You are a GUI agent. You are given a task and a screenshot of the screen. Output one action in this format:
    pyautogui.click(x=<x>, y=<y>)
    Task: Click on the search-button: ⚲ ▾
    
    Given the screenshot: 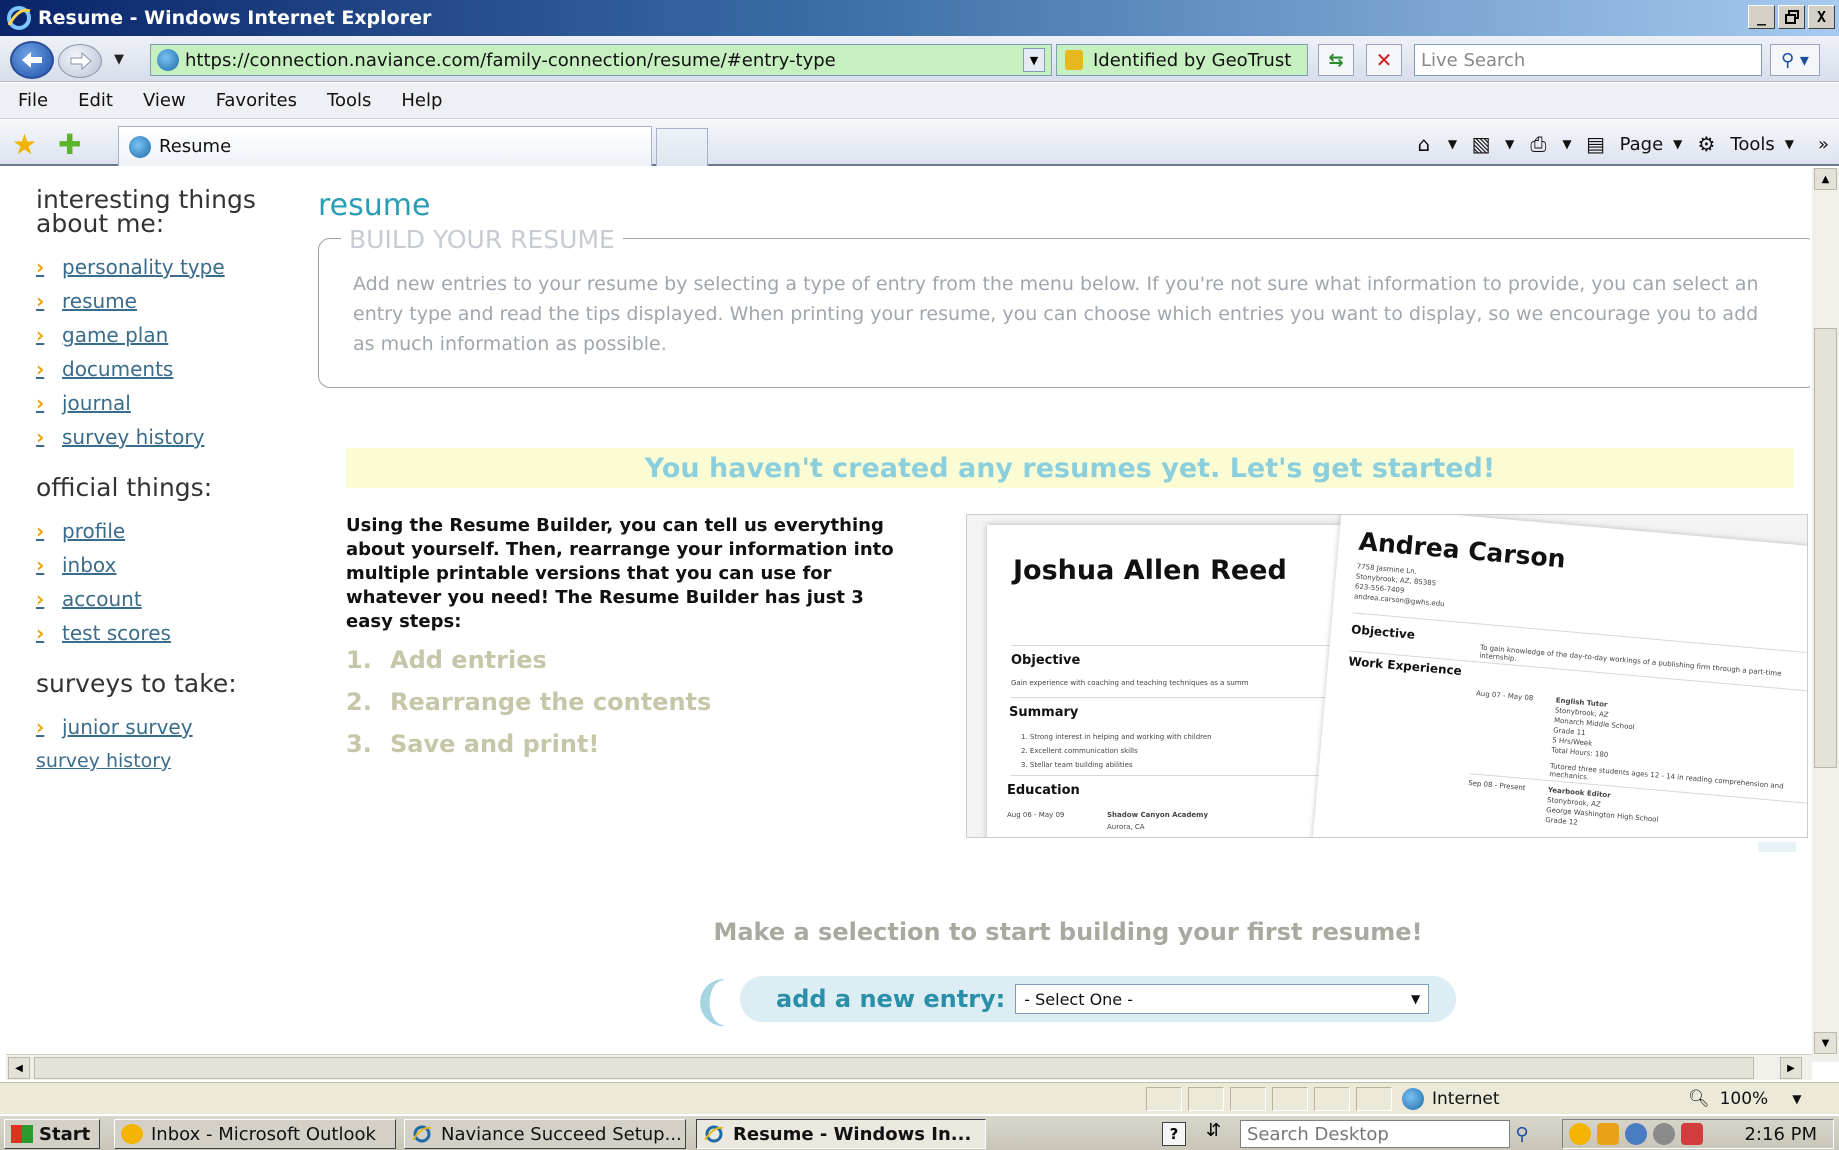 What is the action you would take?
    pyautogui.click(x=1795, y=60)
    